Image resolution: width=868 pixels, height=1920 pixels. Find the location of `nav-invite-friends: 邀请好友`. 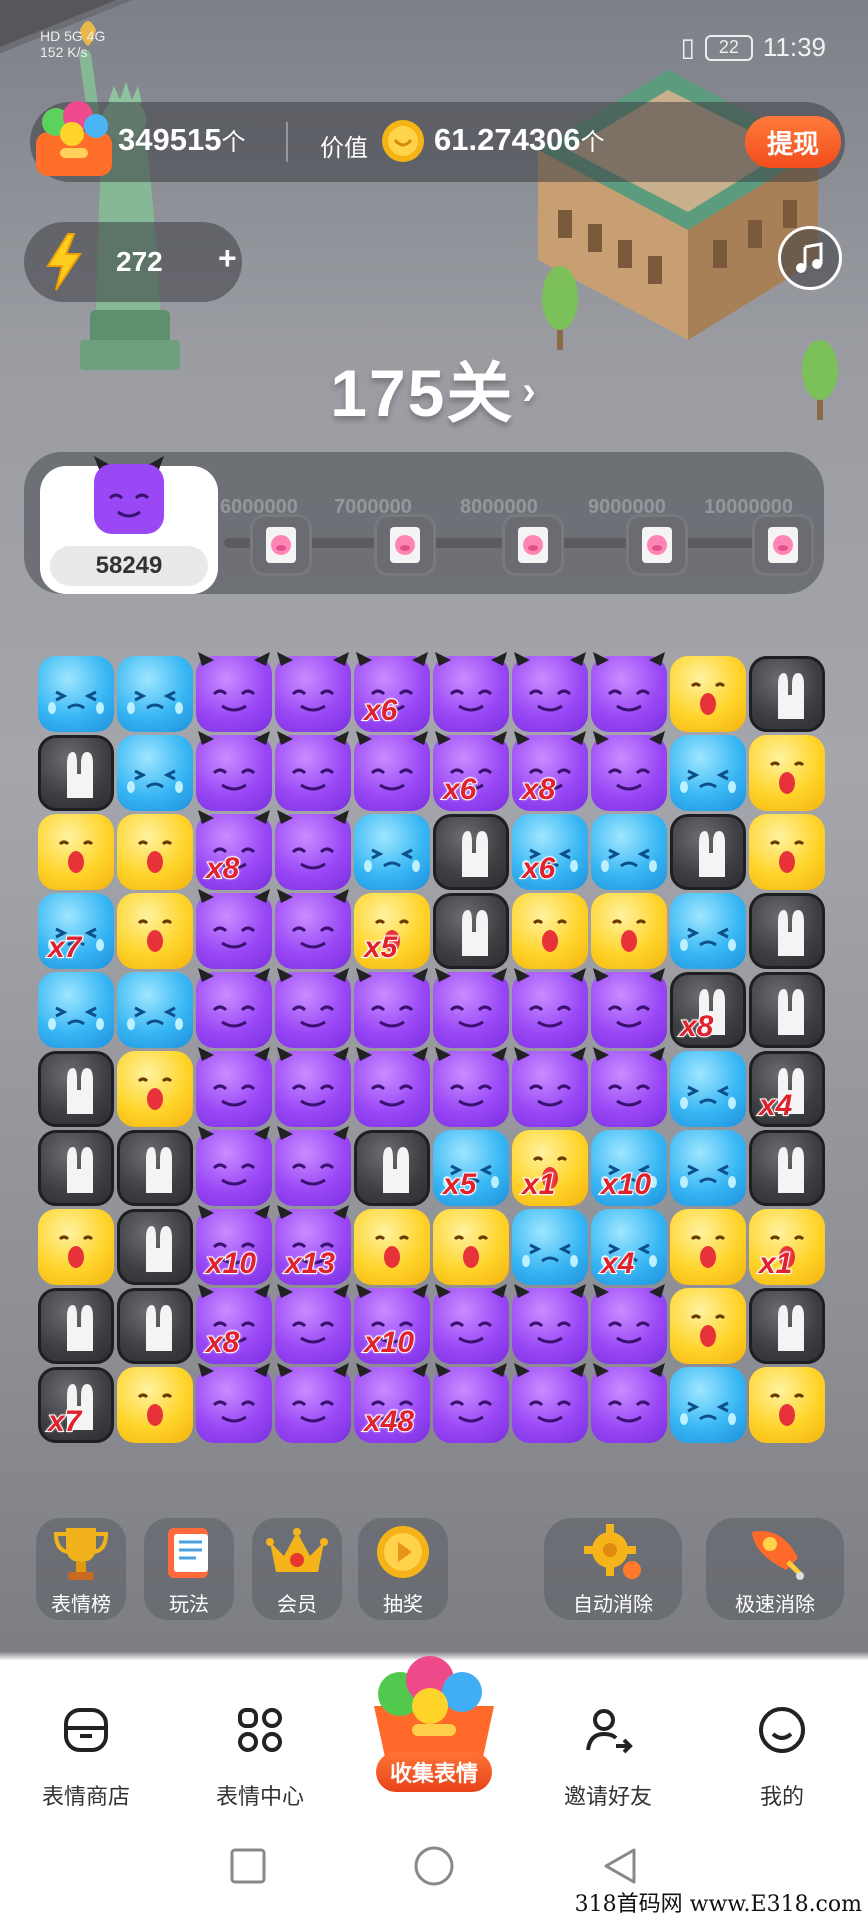

nav-invite-friends: 邀请好友 is located at coordinates (608, 1757).